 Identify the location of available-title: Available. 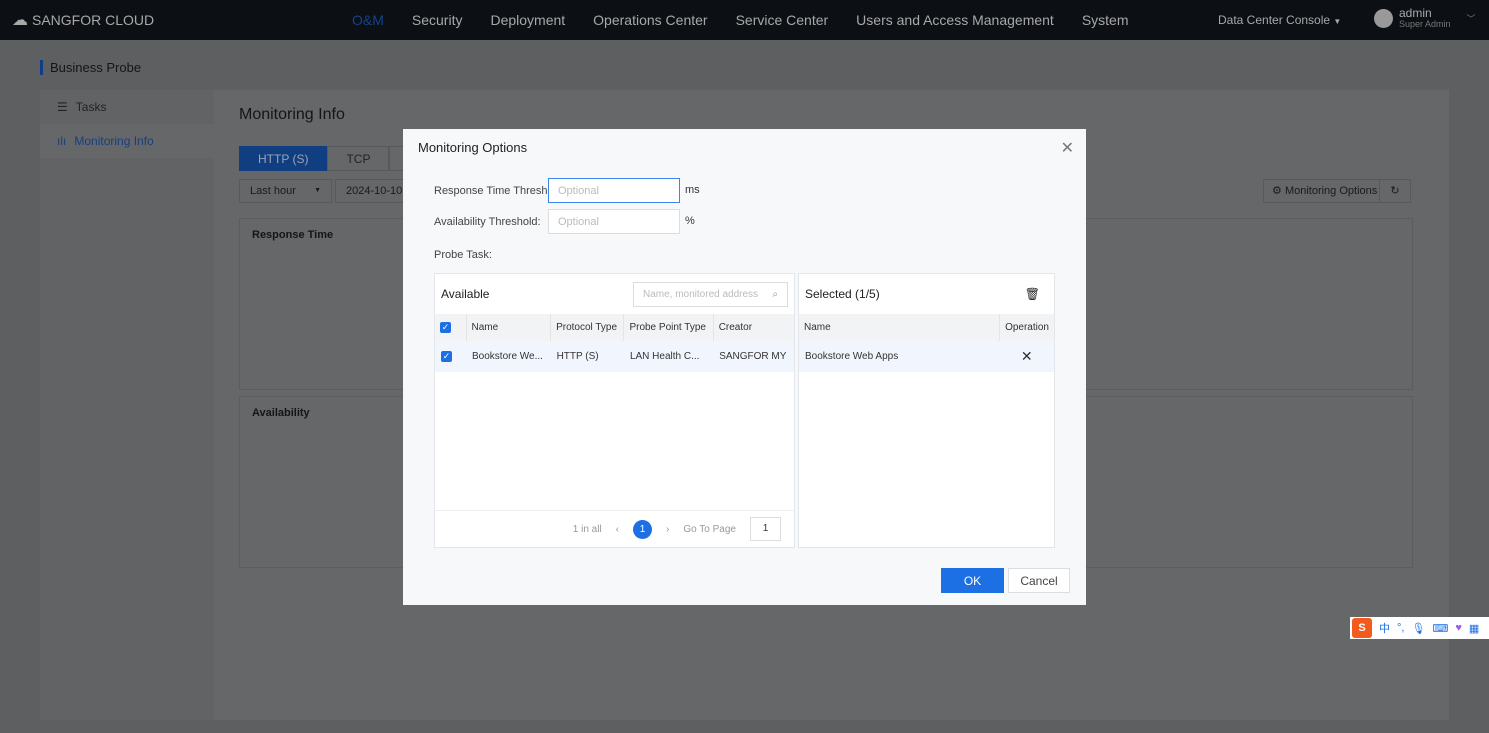
(465, 294).